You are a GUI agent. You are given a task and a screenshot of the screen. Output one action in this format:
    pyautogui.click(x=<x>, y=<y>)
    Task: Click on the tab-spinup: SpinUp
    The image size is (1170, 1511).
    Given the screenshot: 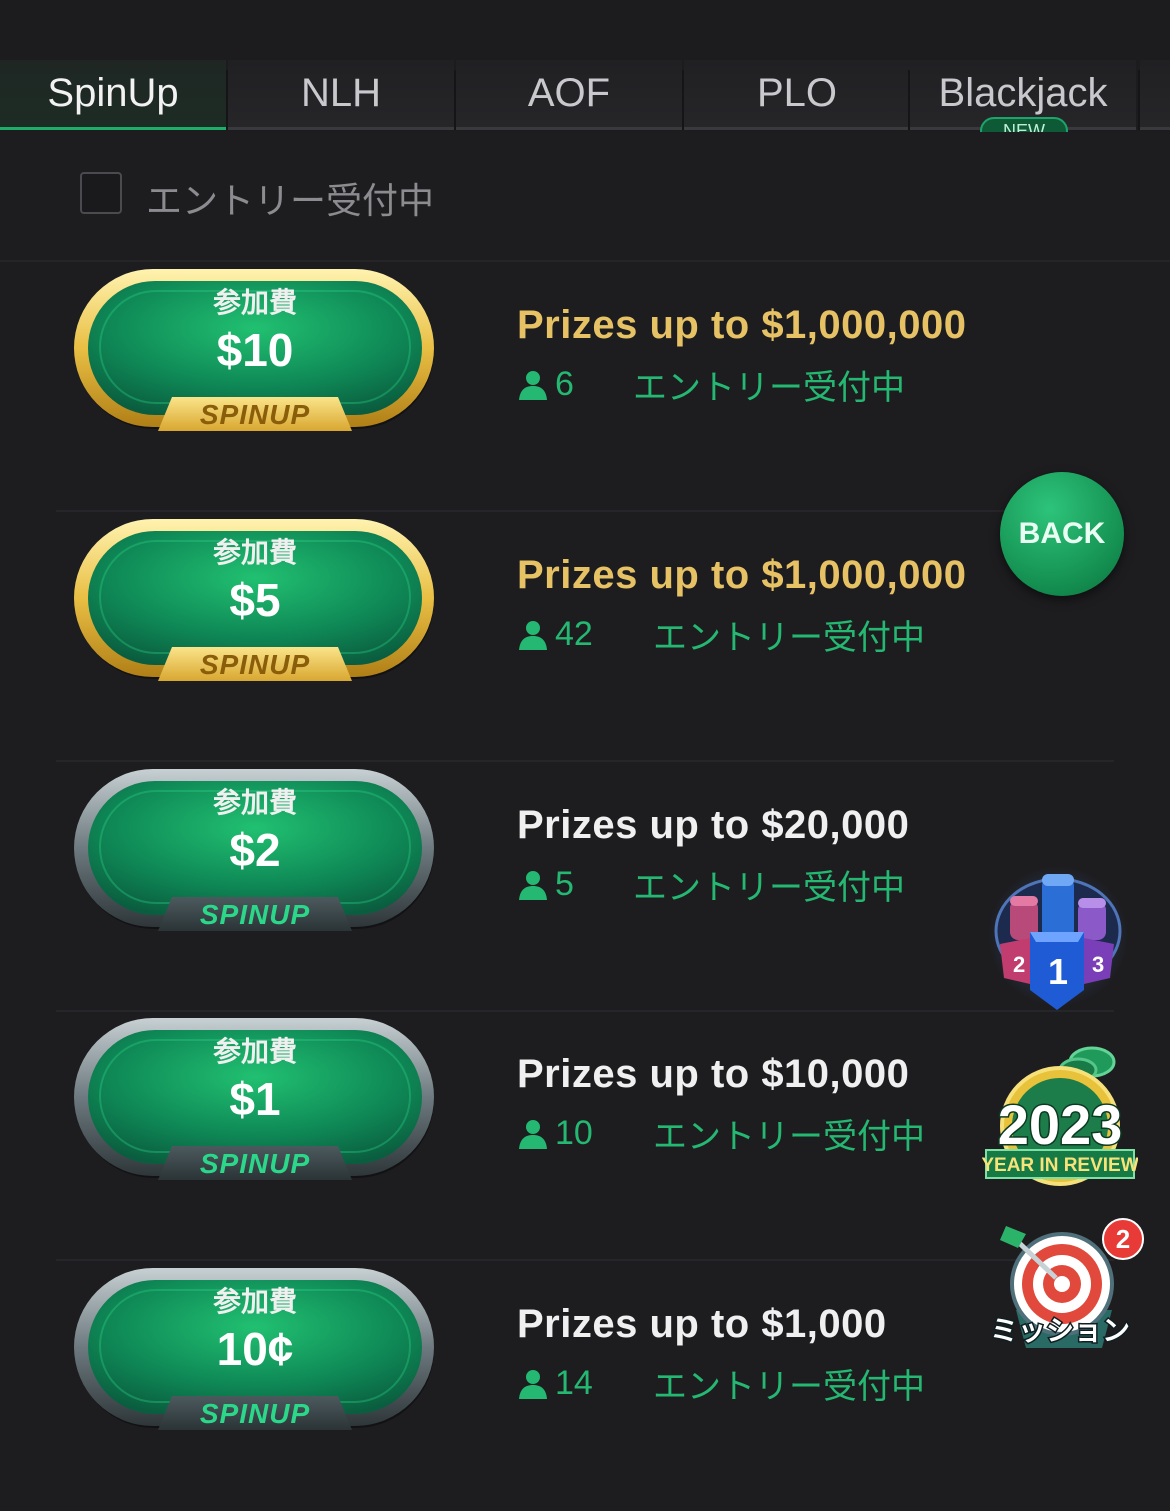 What is the action you would take?
    pyautogui.click(x=113, y=95)
    